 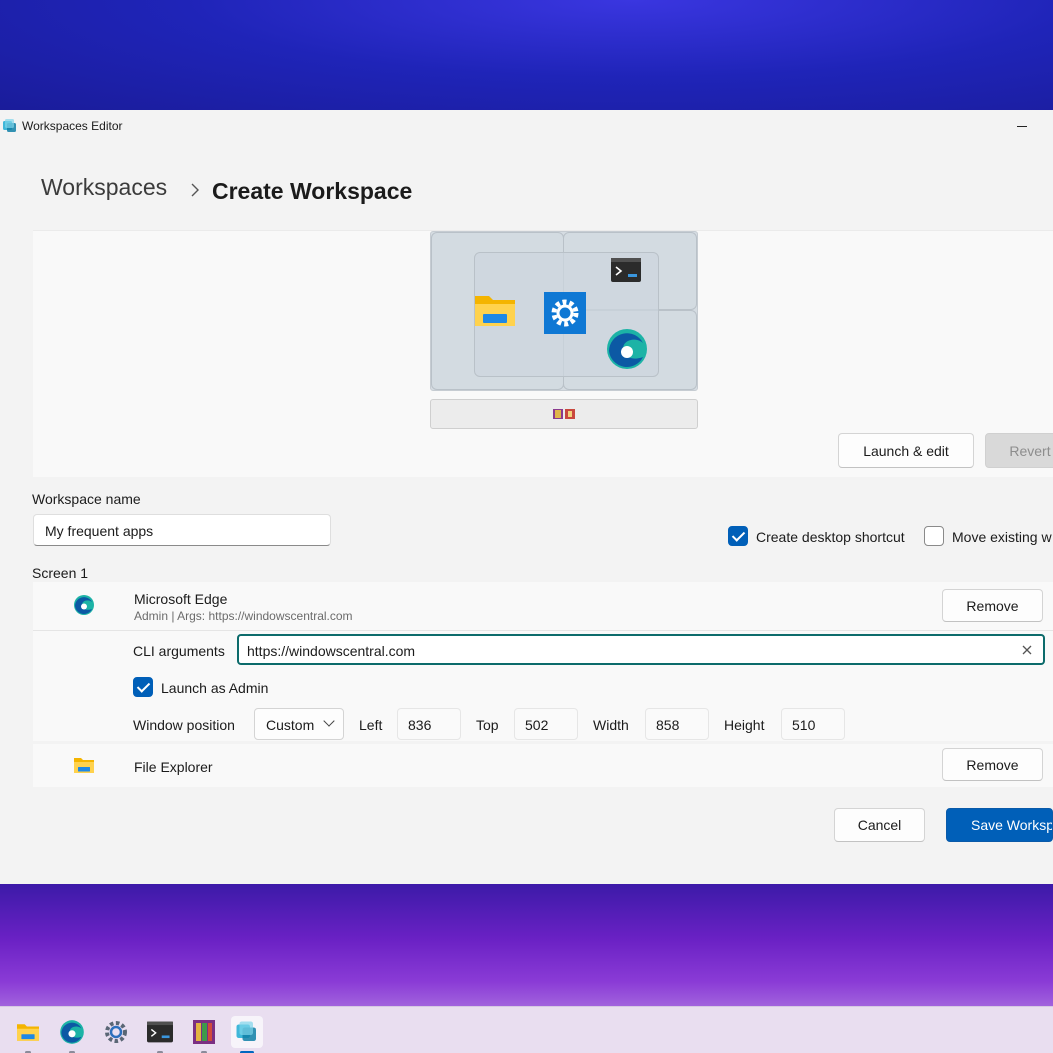 I want to click on app-name: Microsoft Edge, so click(x=181, y=599).